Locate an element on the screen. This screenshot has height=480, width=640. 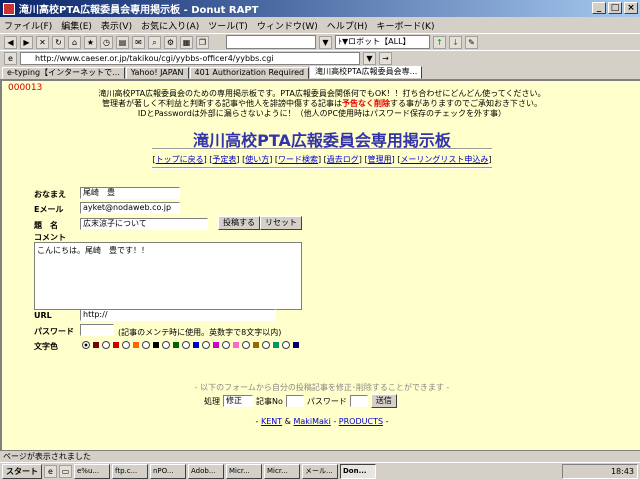
address-dropdown-icon: ▼ is located at coordinates (369, 58).